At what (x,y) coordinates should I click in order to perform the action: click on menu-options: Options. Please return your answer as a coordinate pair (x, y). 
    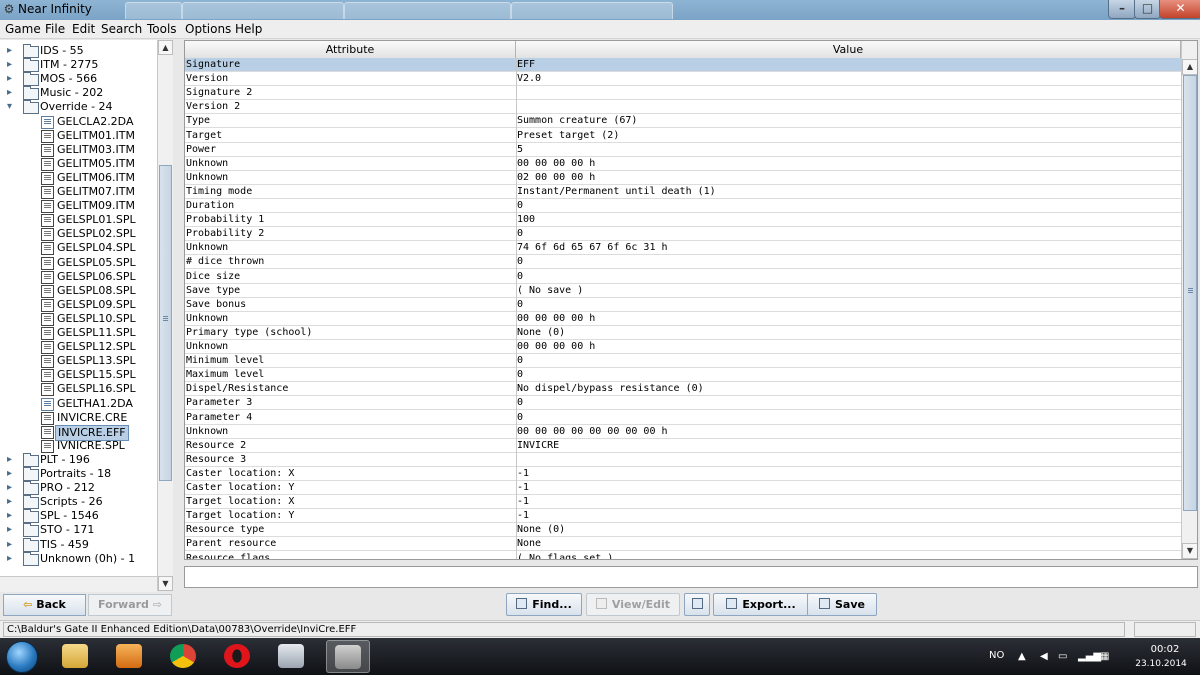
    Looking at the image, I should click on (208, 29).